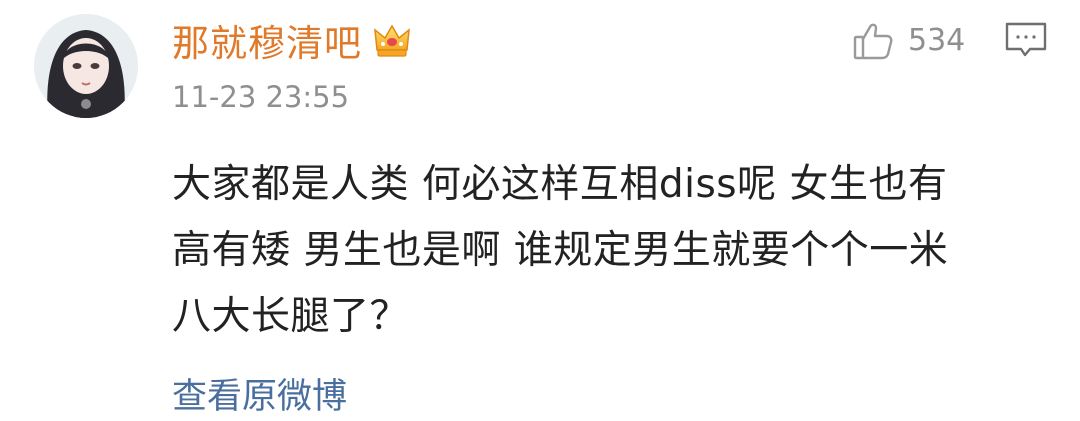 The image size is (1080, 421). What do you see at coordinates (86, 66) in the screenshot?
I see `avatar` at bounding box center [86, 66].